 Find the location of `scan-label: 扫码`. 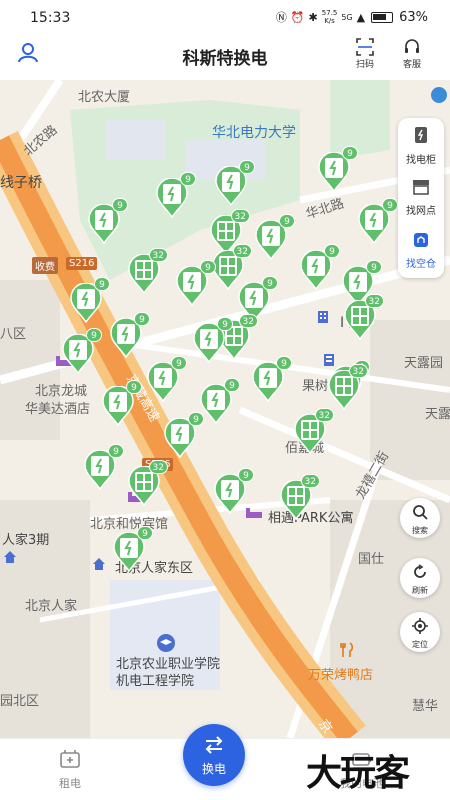

scan-label: 扫码 is located at coordinates (364, 65).